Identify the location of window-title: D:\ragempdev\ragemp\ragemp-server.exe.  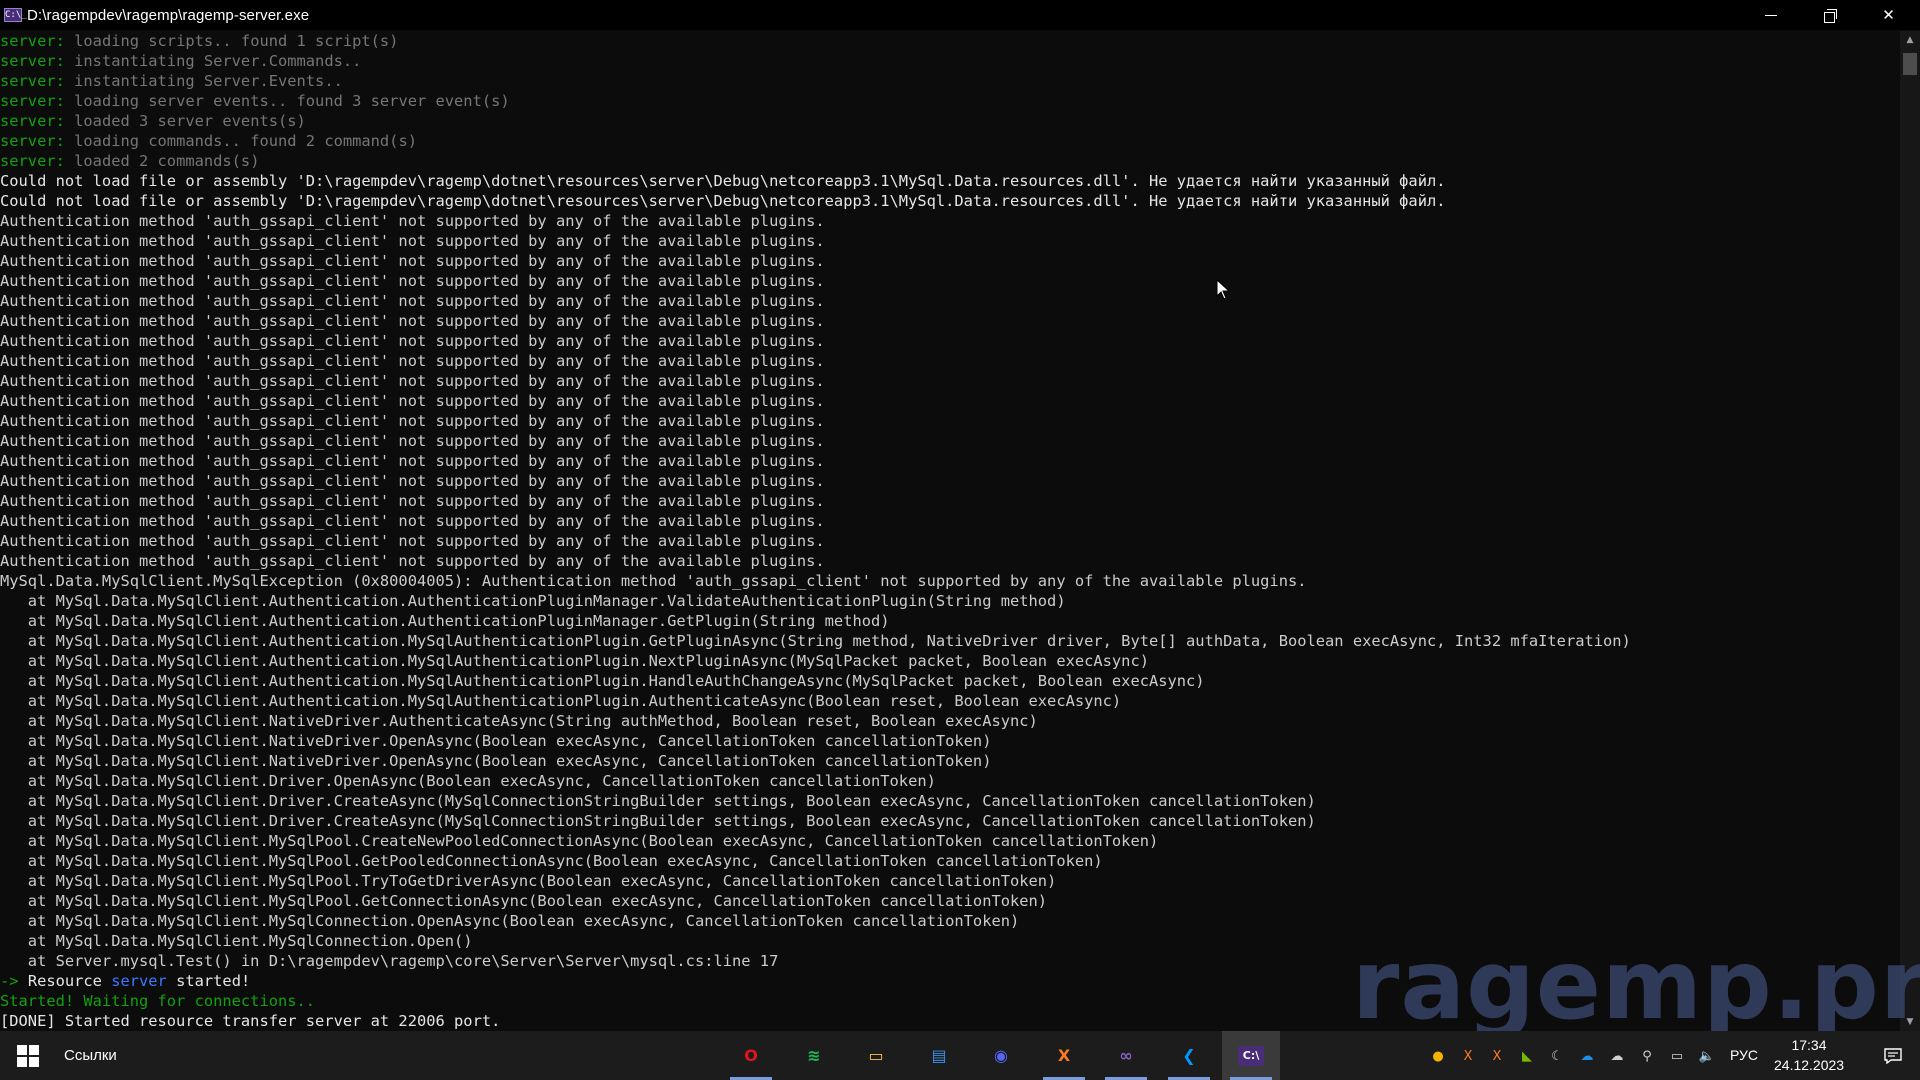
(168, 15).